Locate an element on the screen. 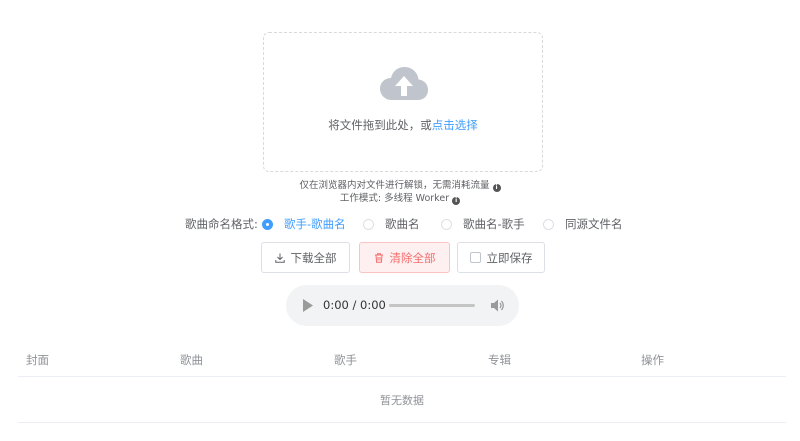 Image resolution: width=800 pixels, height=441 pixels. upload-prompt-text: 将文件拖到此处，或 is located at coordinates (380, 125).